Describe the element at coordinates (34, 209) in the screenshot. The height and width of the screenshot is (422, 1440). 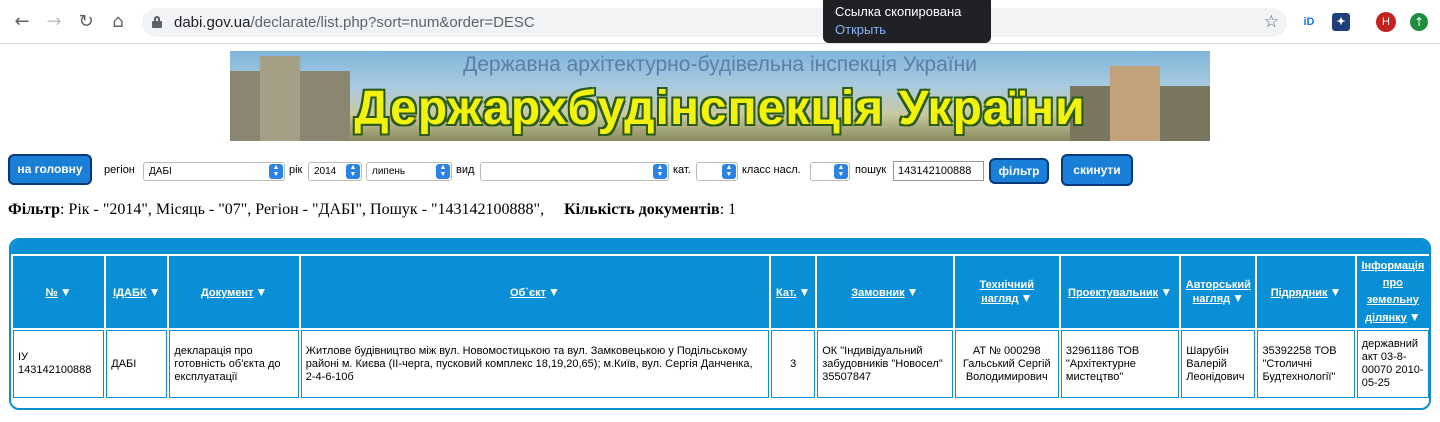
I see `filter-summary-label: Фільтр` at that location.